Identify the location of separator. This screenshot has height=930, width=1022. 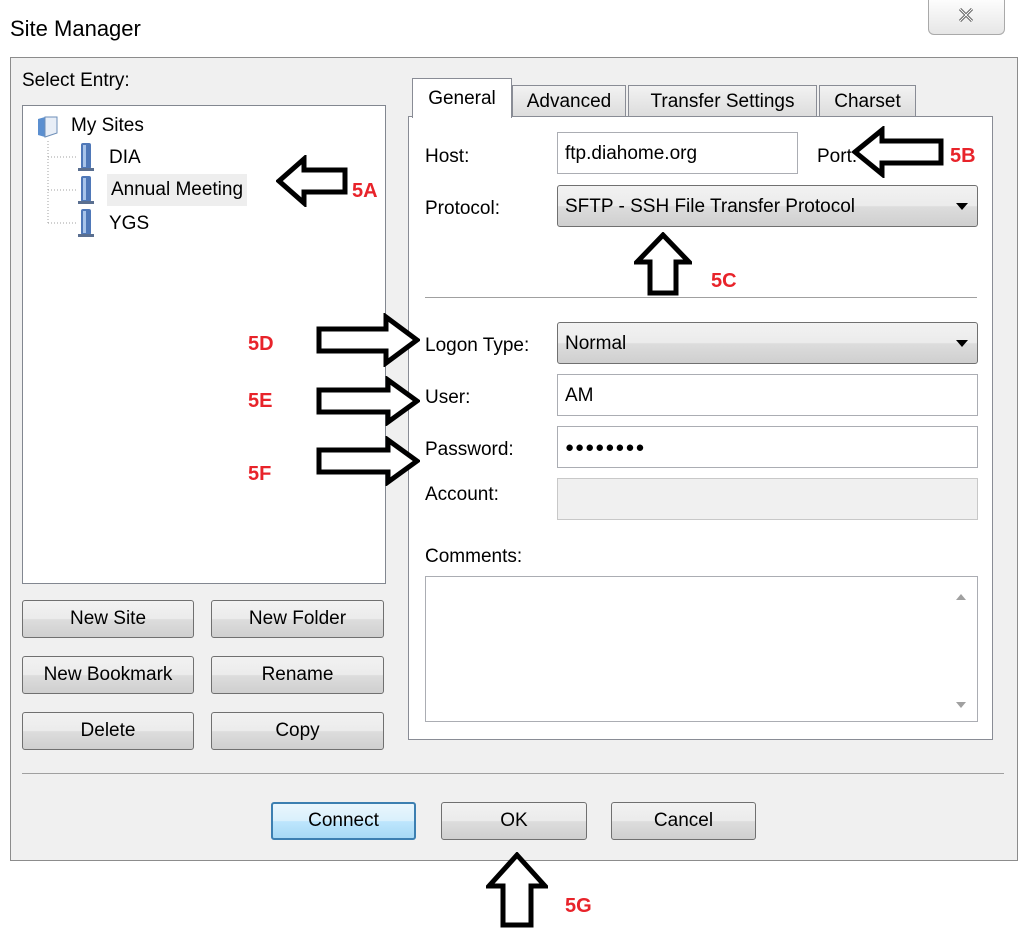
(701, 297).